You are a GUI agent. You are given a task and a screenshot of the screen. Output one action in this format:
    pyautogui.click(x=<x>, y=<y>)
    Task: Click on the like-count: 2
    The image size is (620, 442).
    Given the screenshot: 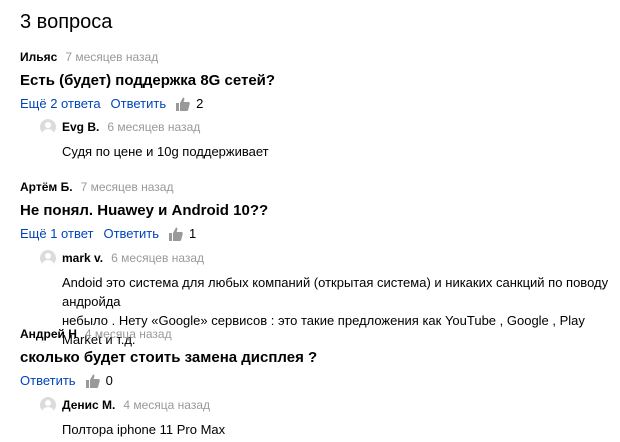 What is the action you would take?
    pyautogui.click(x=200, y=103)
    